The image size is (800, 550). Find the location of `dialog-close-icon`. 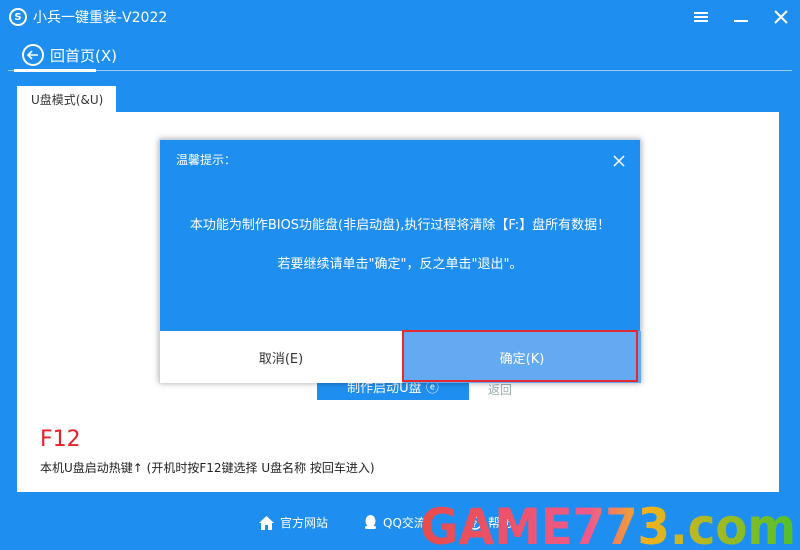

dialog-close-icon is located at coordinates (619, 161).